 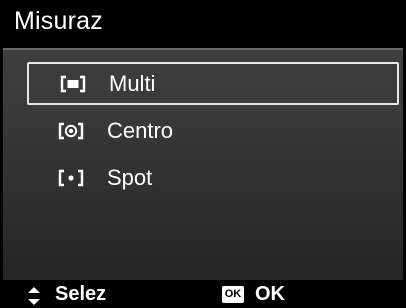 I want to click on metering-center-icon, so click(x=71, y=130).